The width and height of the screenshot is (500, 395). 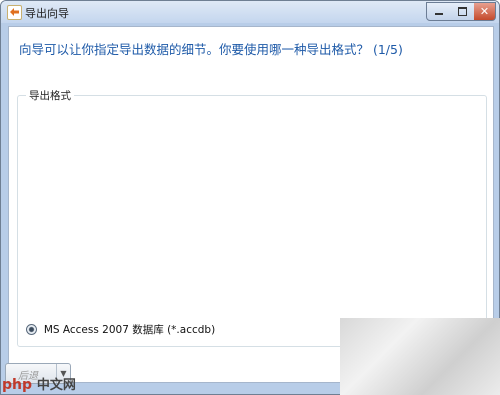 What do you see at coordinates (462, 11) in the screenshot?
I see `maximize-button` at bounding box center [462, 11].